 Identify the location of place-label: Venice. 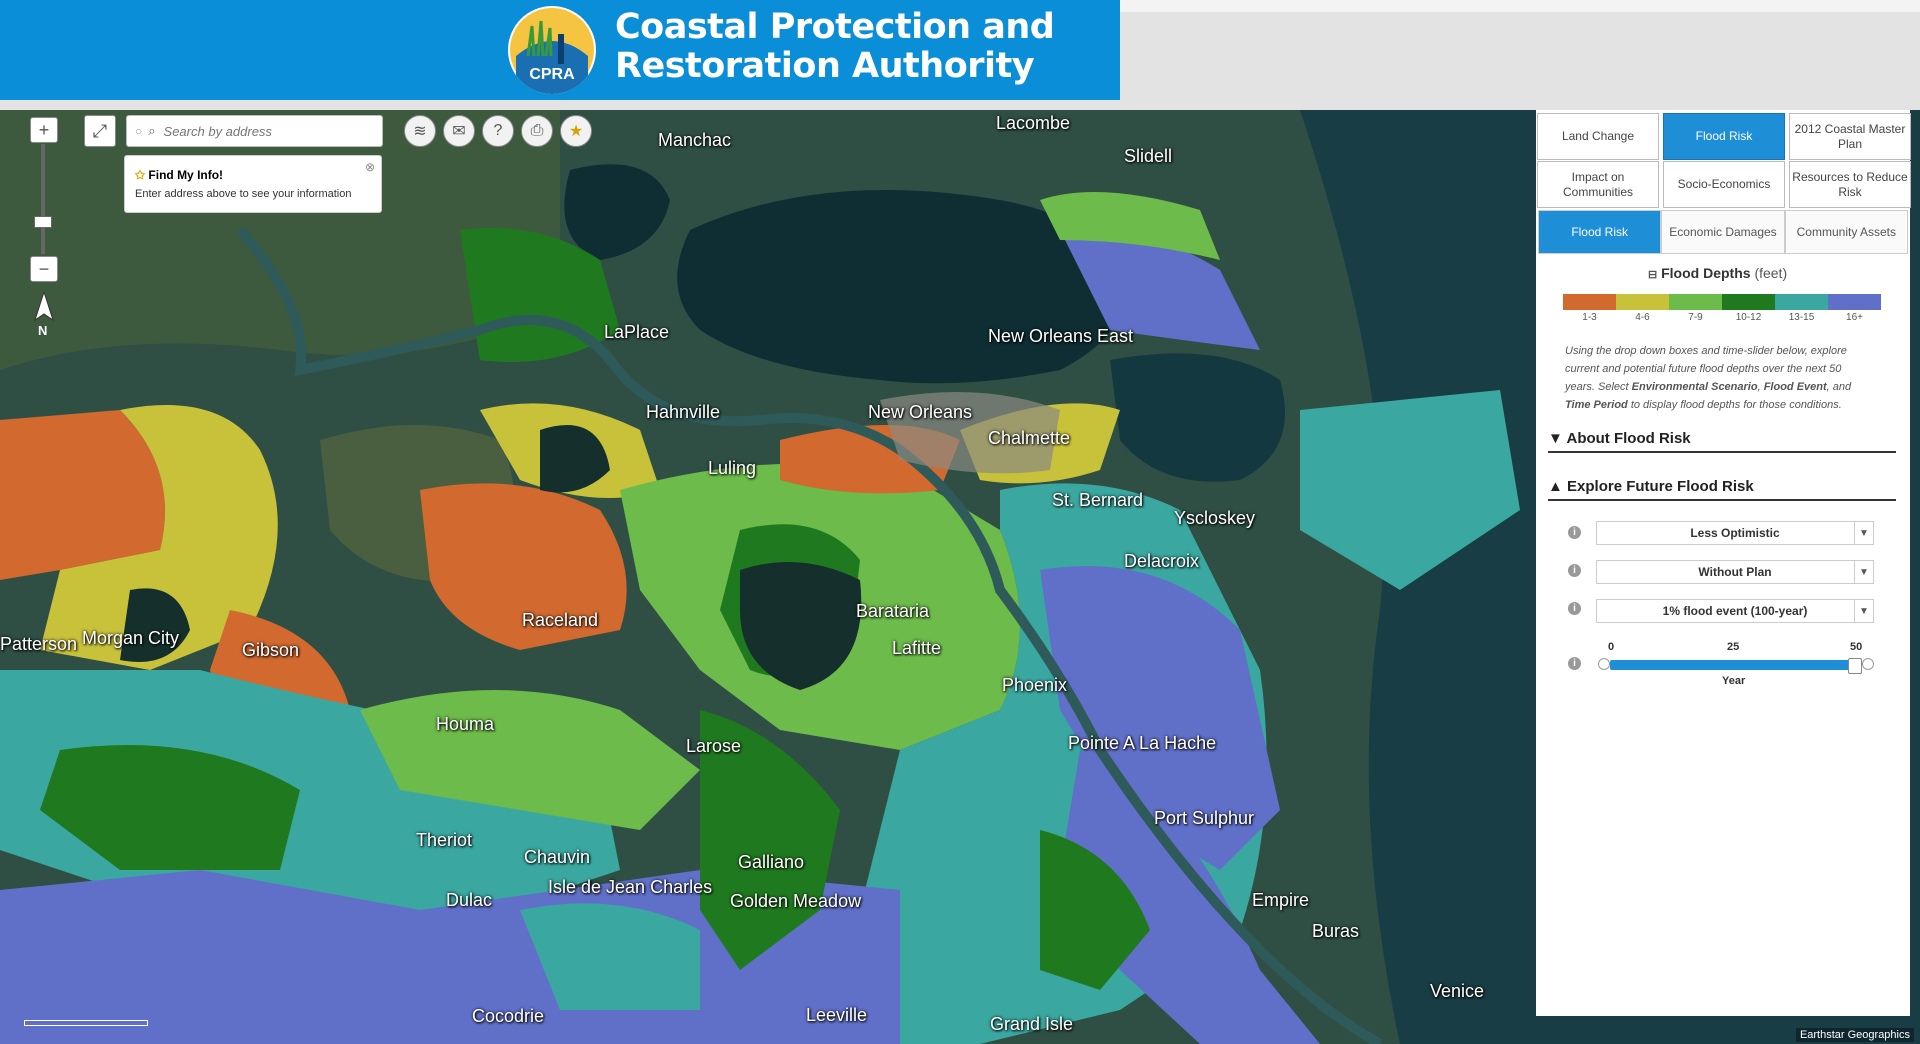
(1457, 991).